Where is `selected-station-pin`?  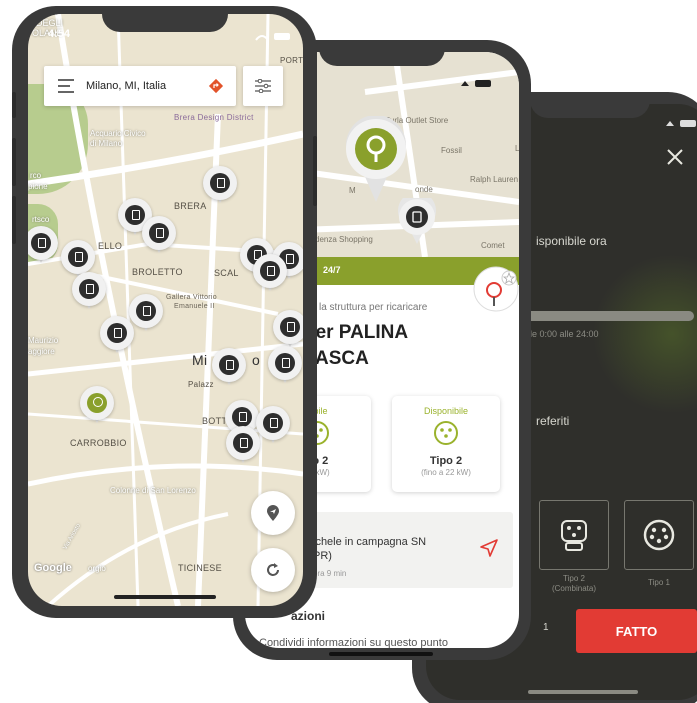 selected-station-pin is located at coordinates (376, 160).